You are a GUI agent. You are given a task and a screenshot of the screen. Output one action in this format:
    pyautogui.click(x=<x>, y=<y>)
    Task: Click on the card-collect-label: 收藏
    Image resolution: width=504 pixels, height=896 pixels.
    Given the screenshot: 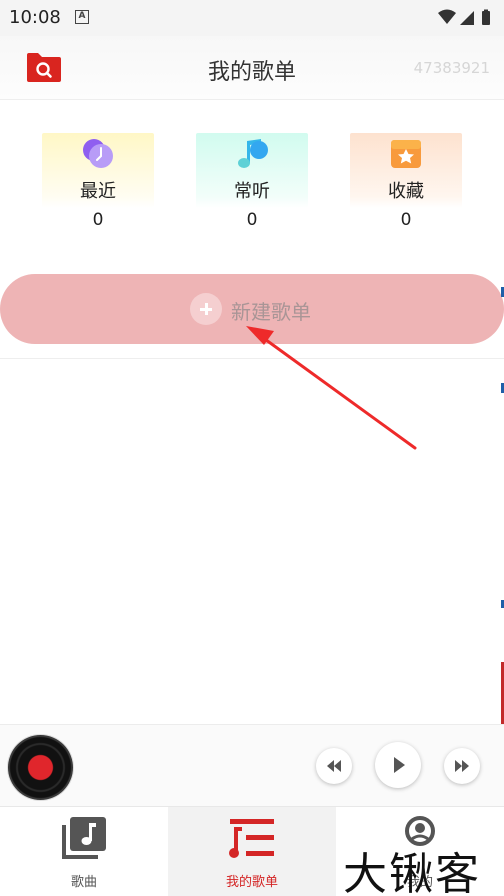 What is the action you would take?
    pyautogui.click(x=406, y=191)
    